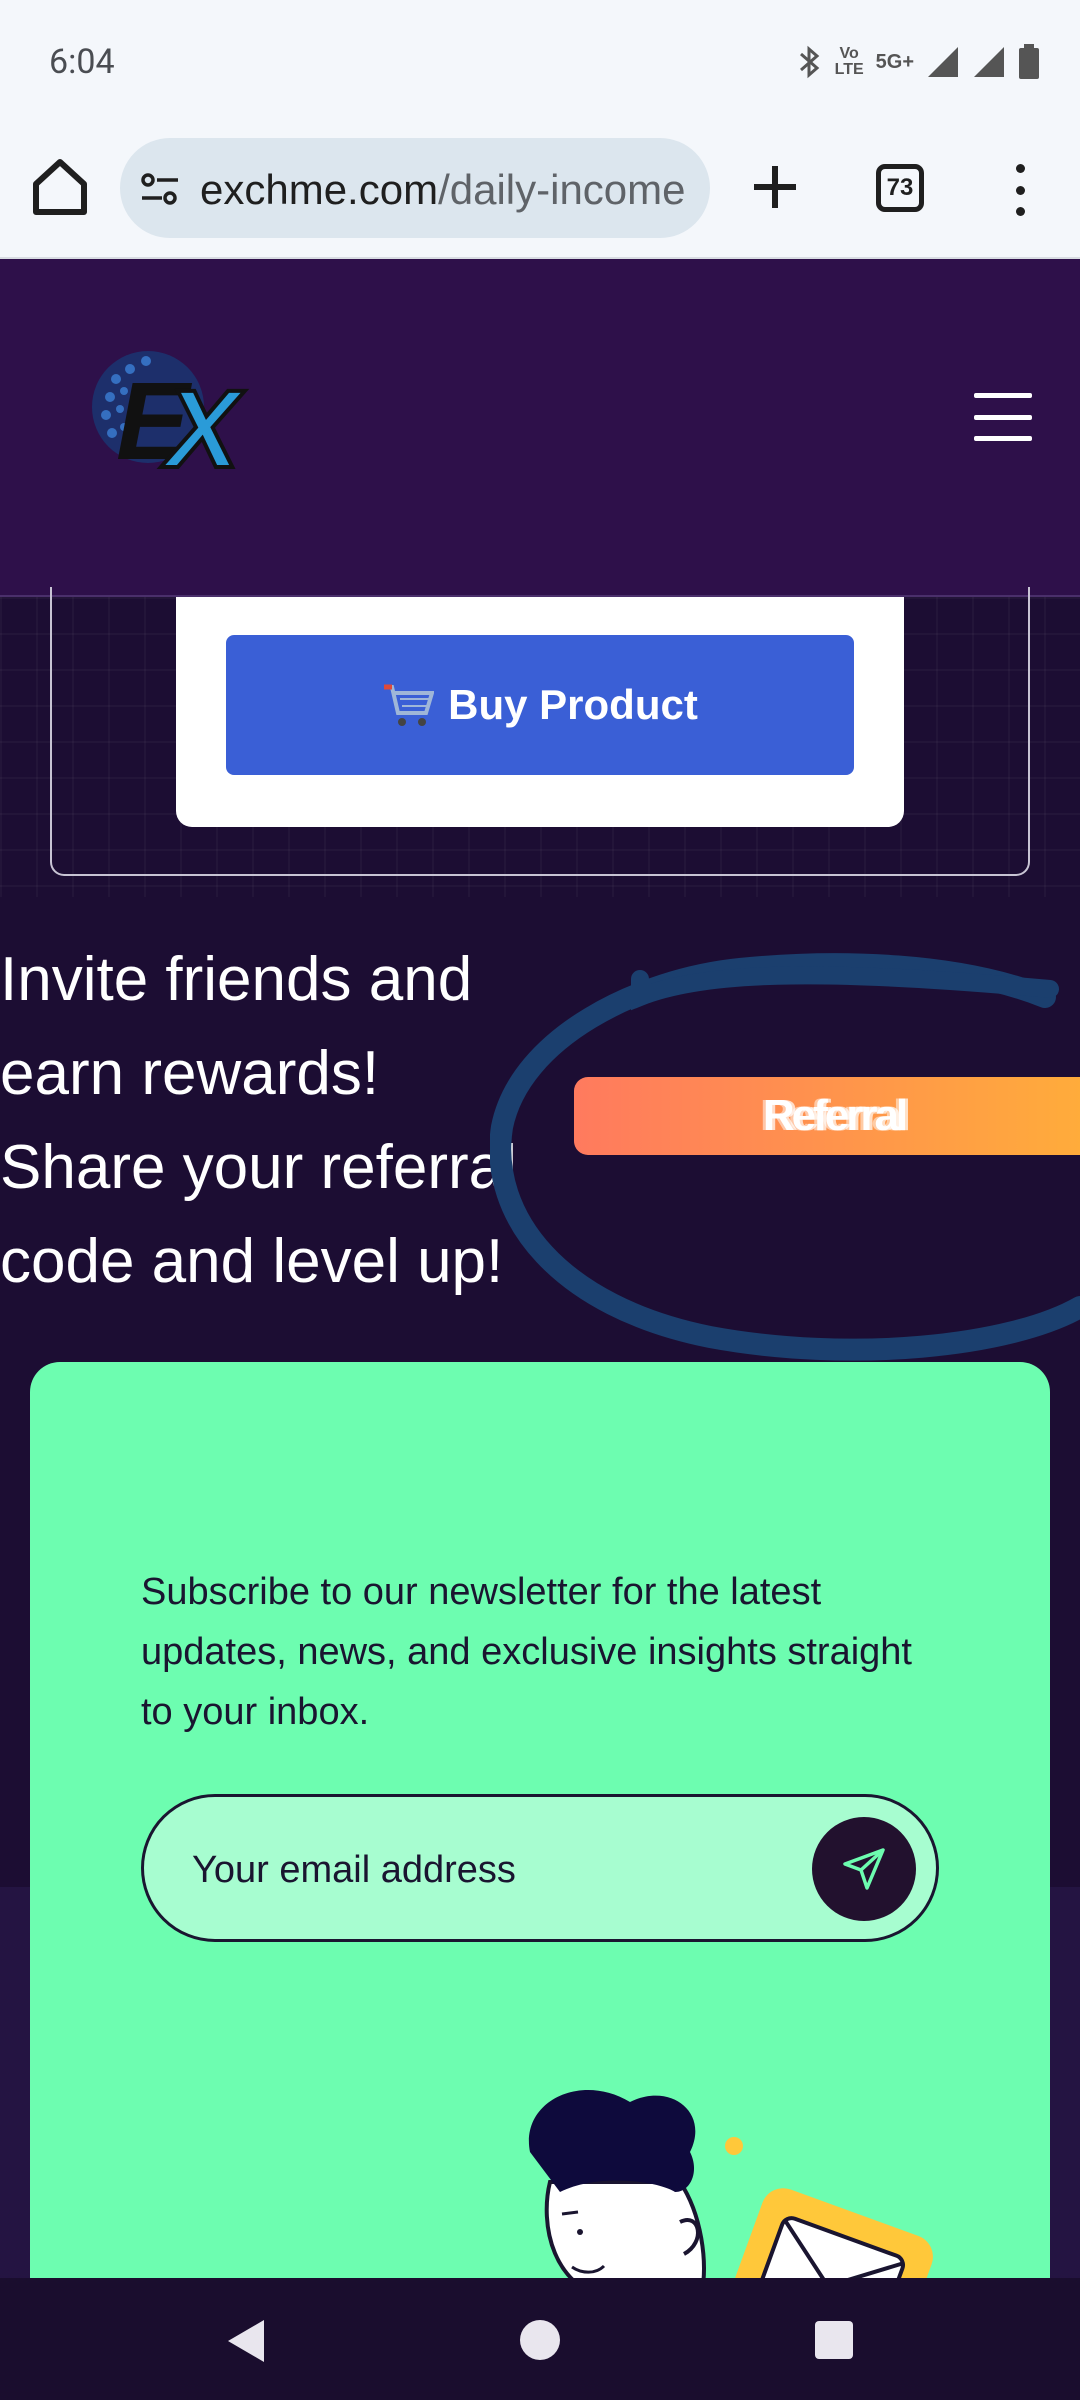  Describe the element at coordinates (918, 62) in the screenshot. I see `status-icons: Vo LTE 5G+` at that location.